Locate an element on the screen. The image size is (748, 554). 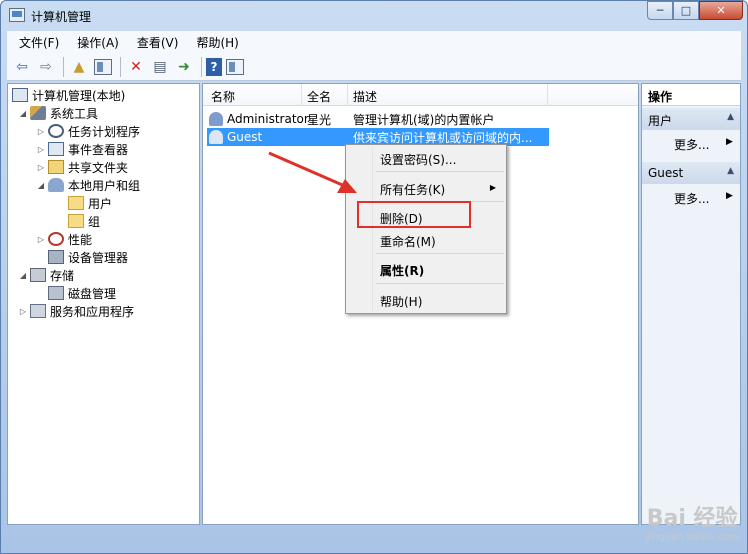
menu-file: 文件(F) is located at coordinates (39, 42).